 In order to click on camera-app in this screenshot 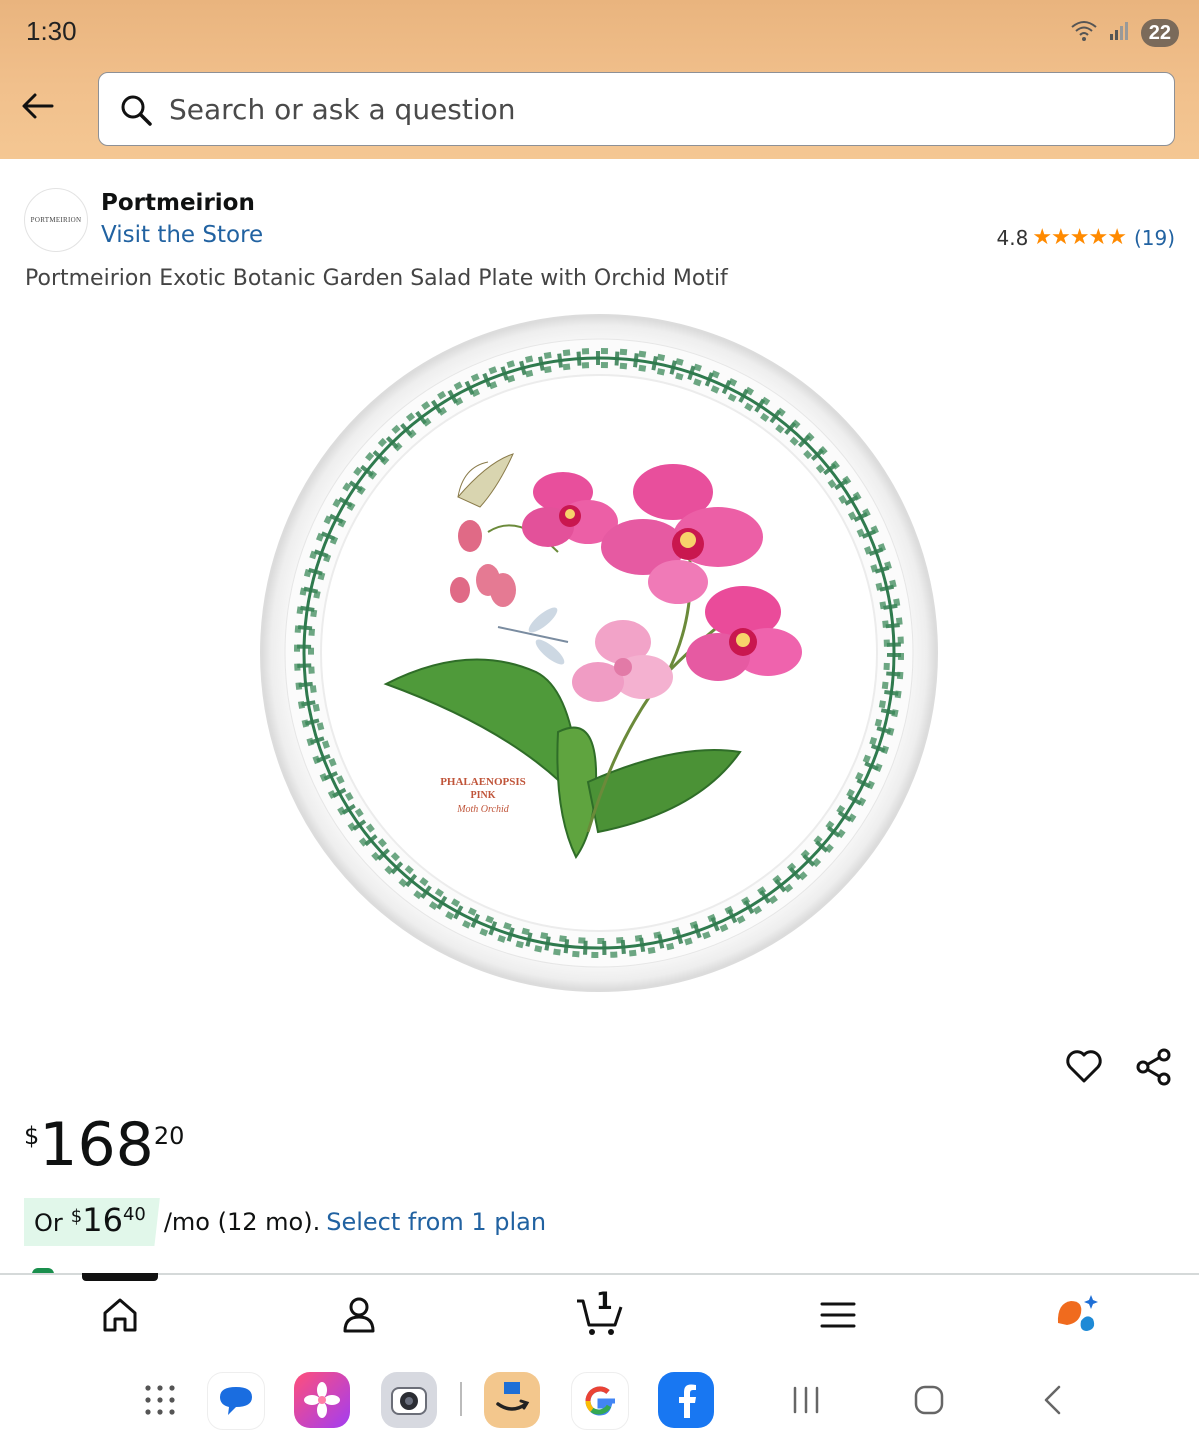, I will do `click(409, 1400)`.